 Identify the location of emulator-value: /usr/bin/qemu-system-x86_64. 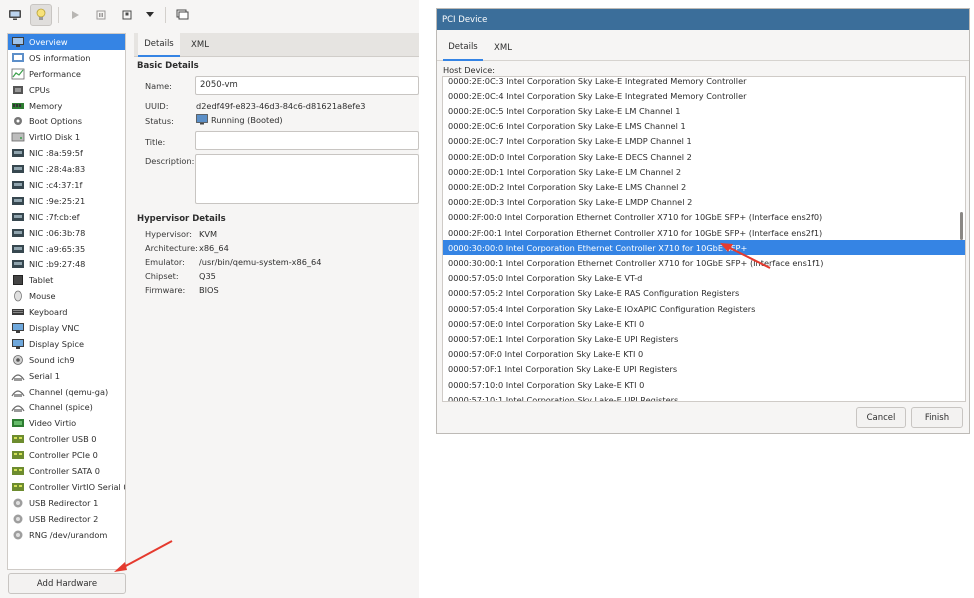
(260, 262).